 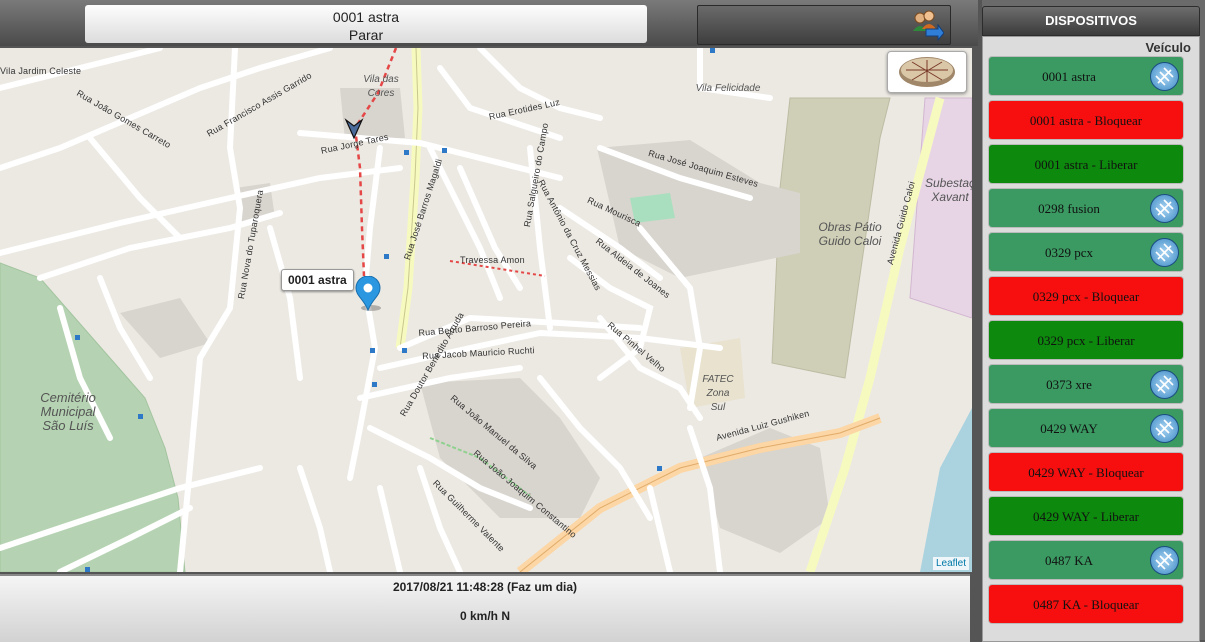 What do you see at coordinates (366, 17) in the screenshot?
I see `device-name: 0001 astra` at bounding box center [366, 17].